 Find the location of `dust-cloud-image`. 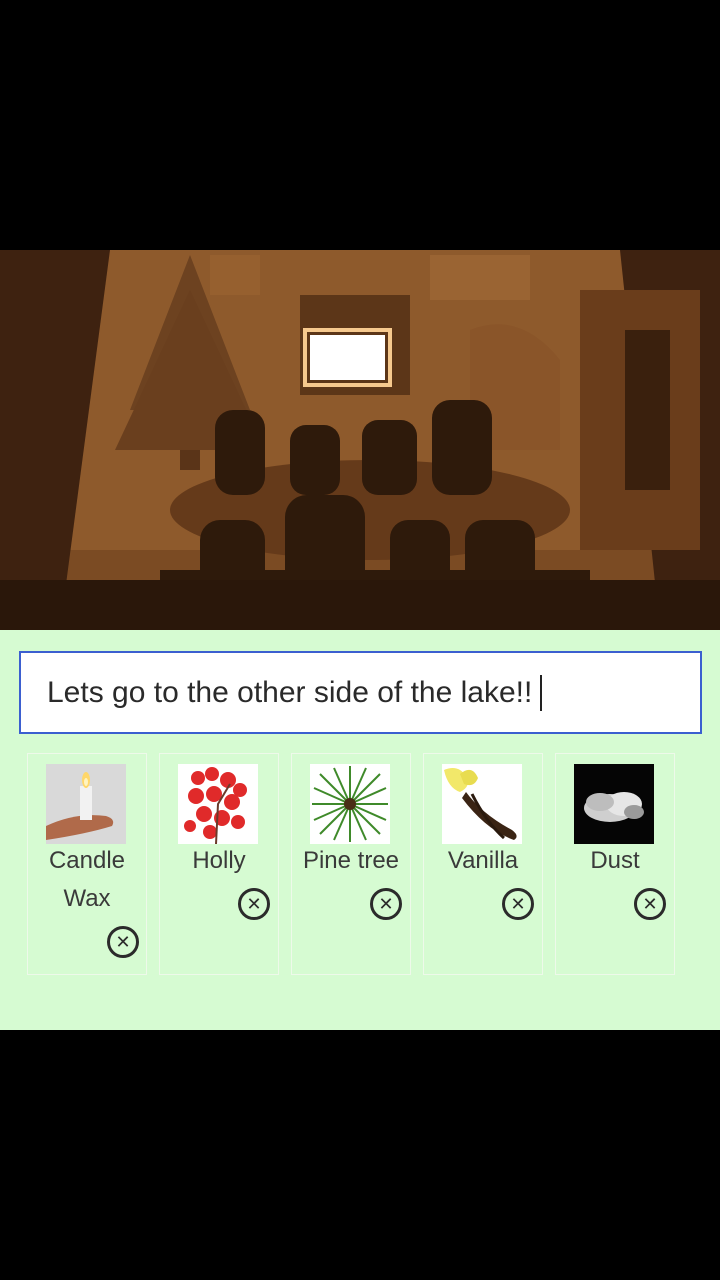

dust-cloud-image is located at coordinates (614, 804).